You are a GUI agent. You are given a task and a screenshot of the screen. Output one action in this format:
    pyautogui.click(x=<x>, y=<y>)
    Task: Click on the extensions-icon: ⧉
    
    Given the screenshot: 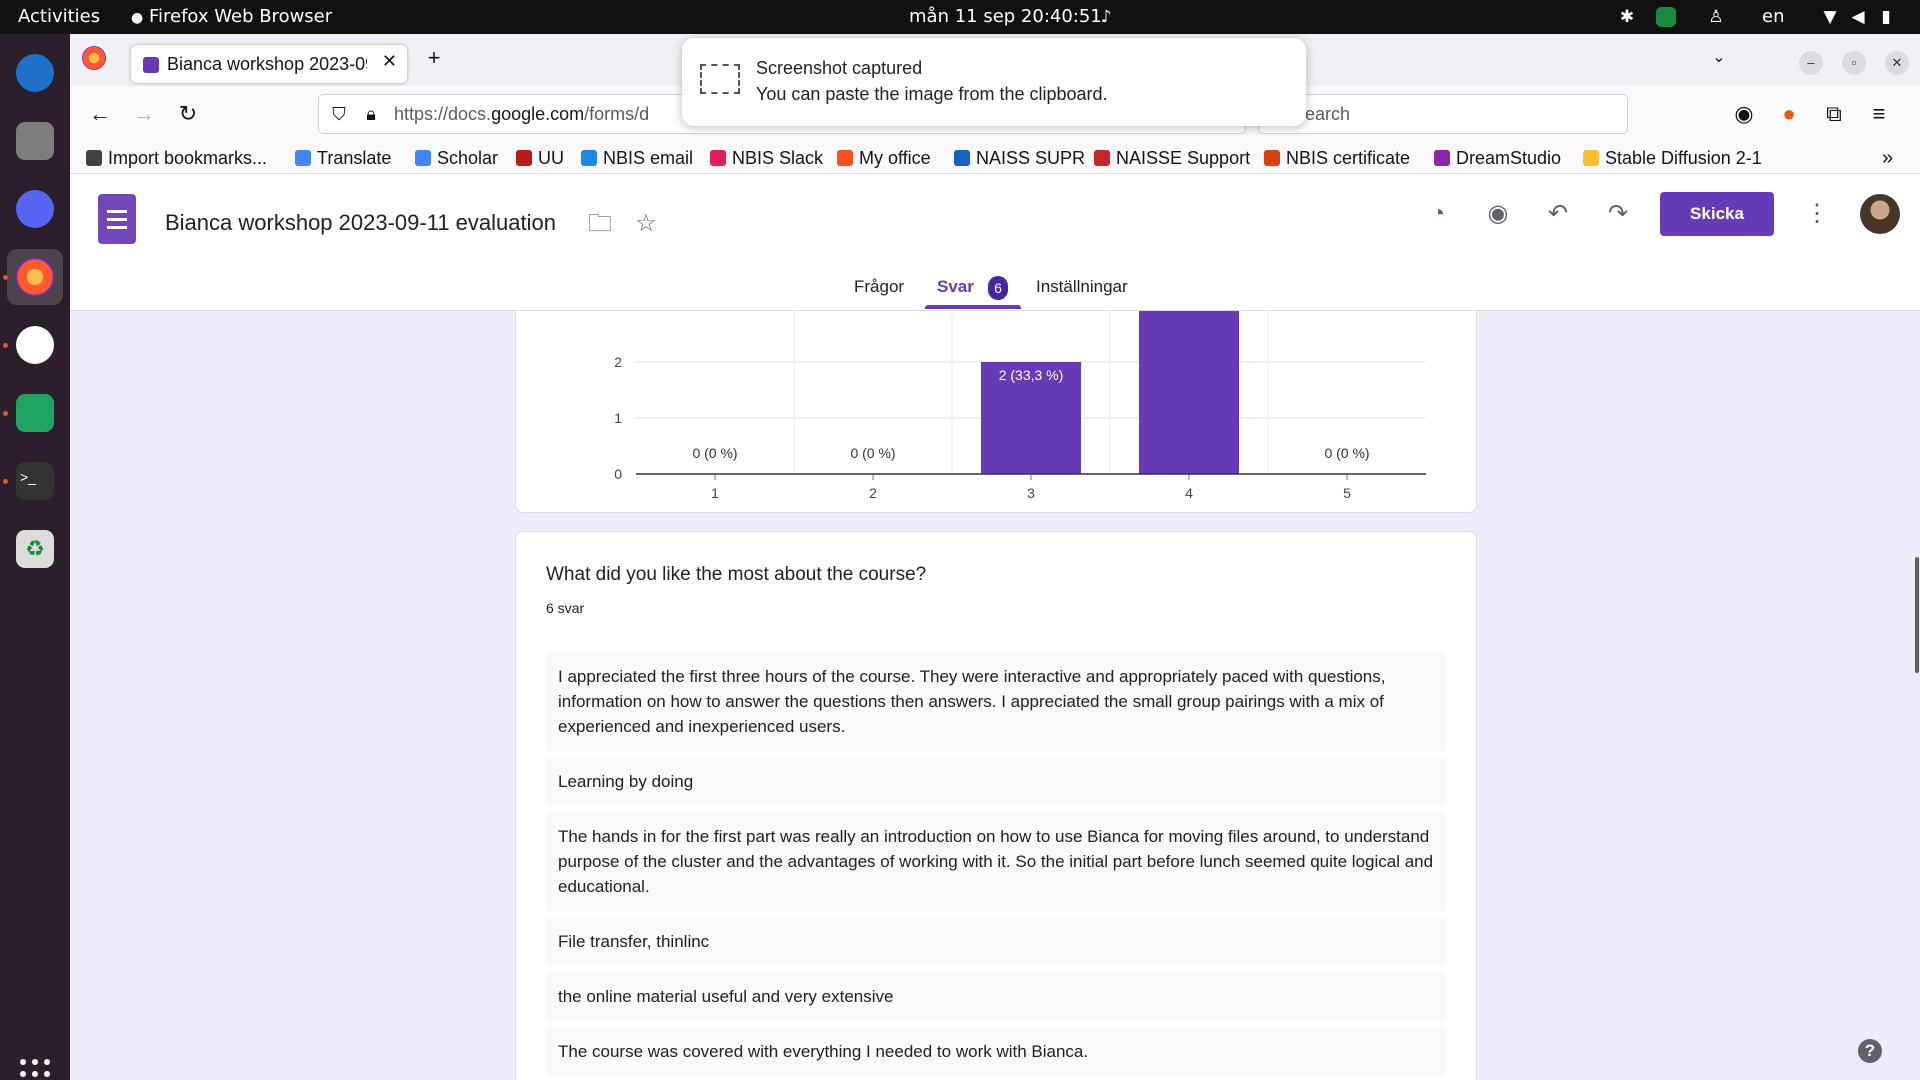 What is the action you would take?
    pyautogui.click(x=1834, y=114)
    